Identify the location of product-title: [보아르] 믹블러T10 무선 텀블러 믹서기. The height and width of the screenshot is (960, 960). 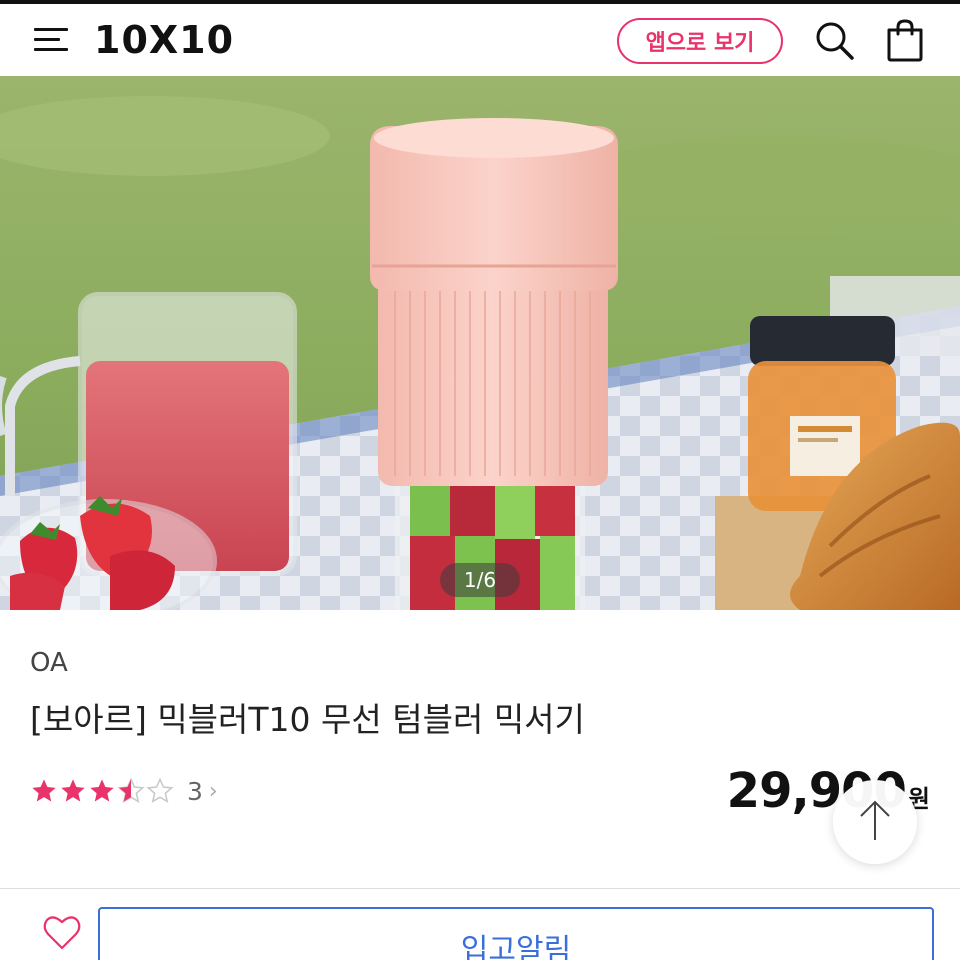
(307, 719).